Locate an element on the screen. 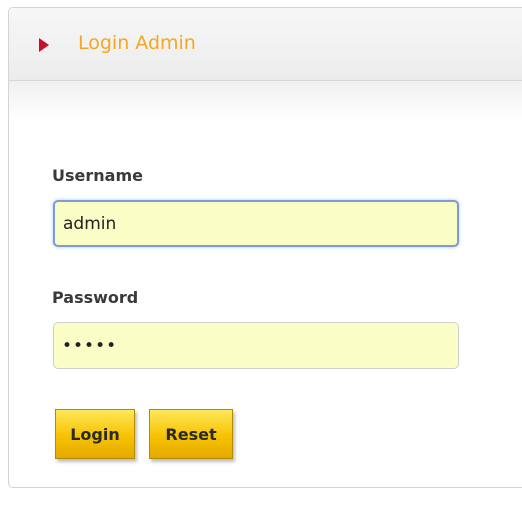 The image size is (522, 515). header-divider is located at coordinates (265, 101).